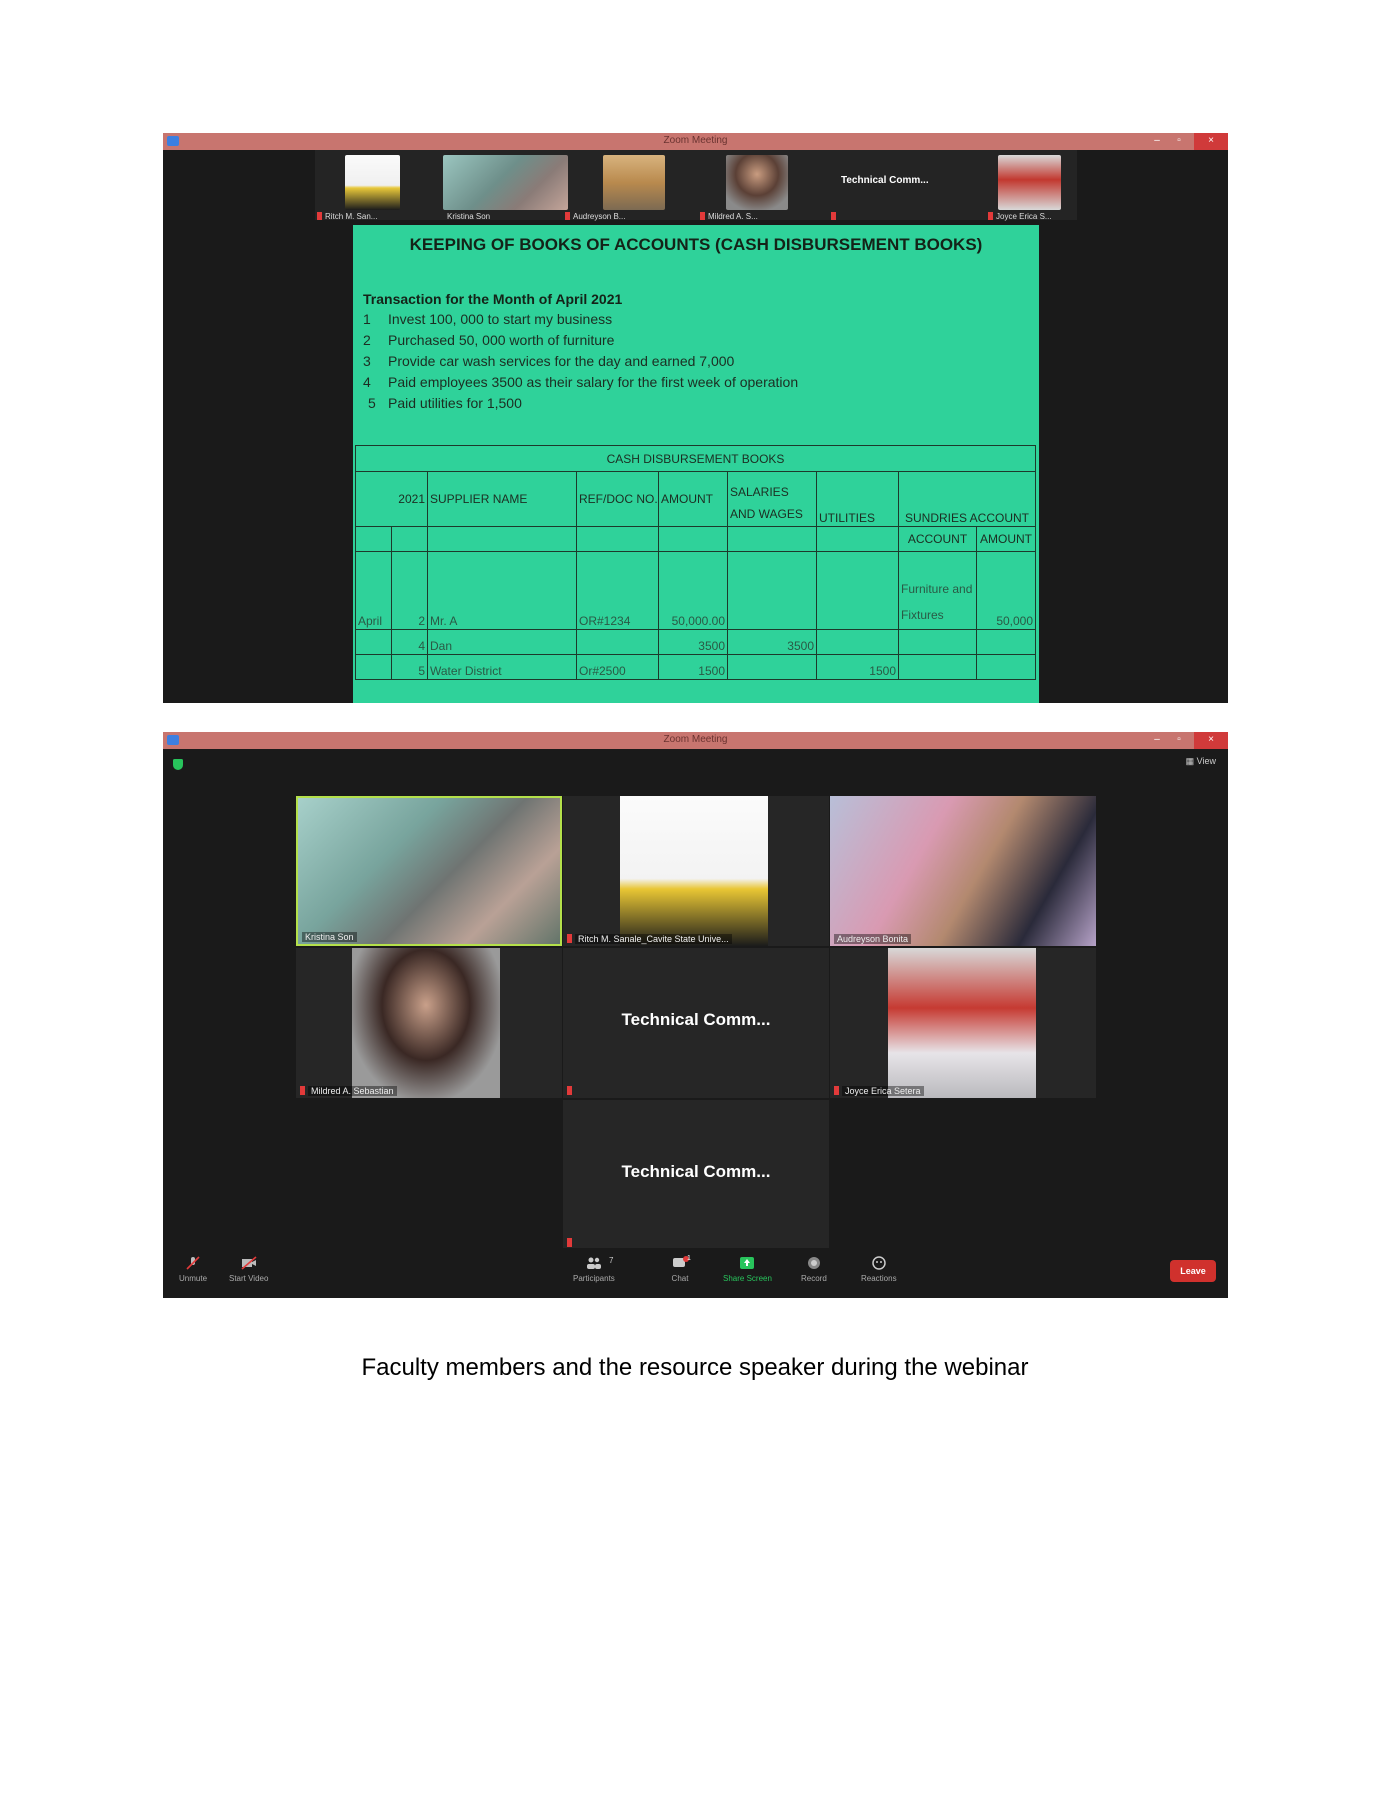 Image resolution: width=1390 pixels, height=1800 pixels. What do you see at coordinates (1191, 761) in the screenshot?
I see `grid-icon: ▦` at bounding box center [1191, 761].